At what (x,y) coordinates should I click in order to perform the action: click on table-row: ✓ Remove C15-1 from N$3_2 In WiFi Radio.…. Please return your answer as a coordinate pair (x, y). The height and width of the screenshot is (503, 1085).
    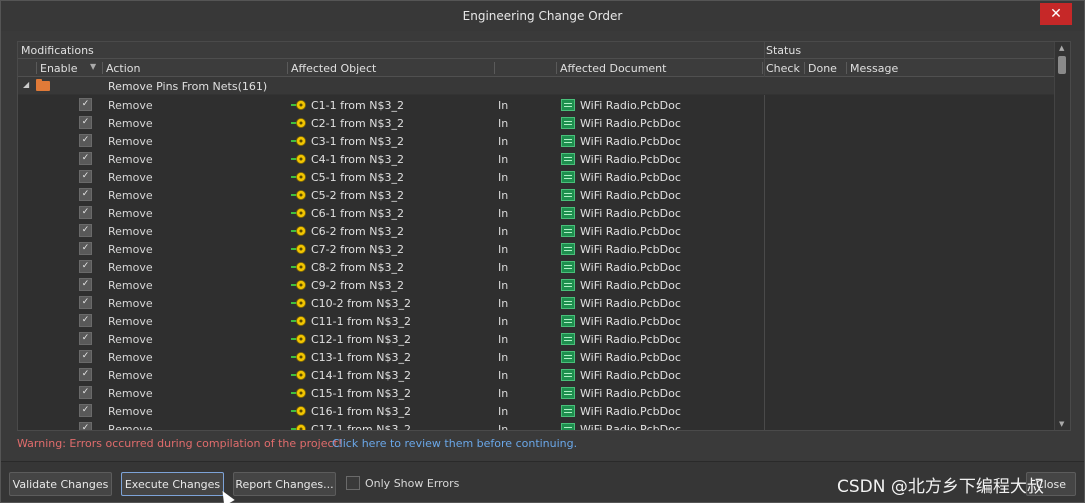
    Looking at the image, I should click on (536, 393).